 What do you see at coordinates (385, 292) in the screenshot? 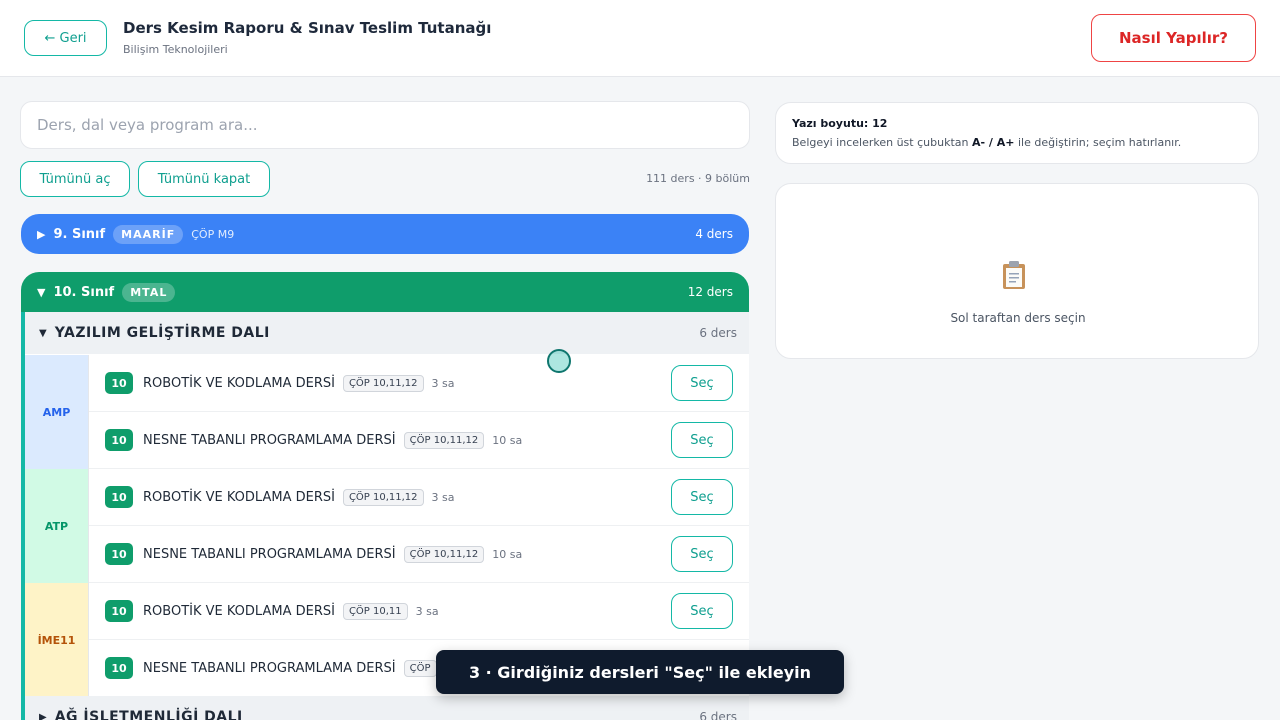
I see `grade-10-header: ▼ 10. Sınıf MTAL 12 ders` at bounding box center [385, 292].